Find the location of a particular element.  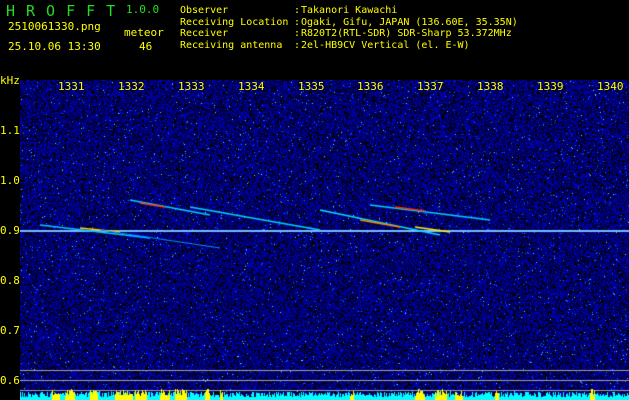

meteor-count: 46 is located at coordinates (146, 46).